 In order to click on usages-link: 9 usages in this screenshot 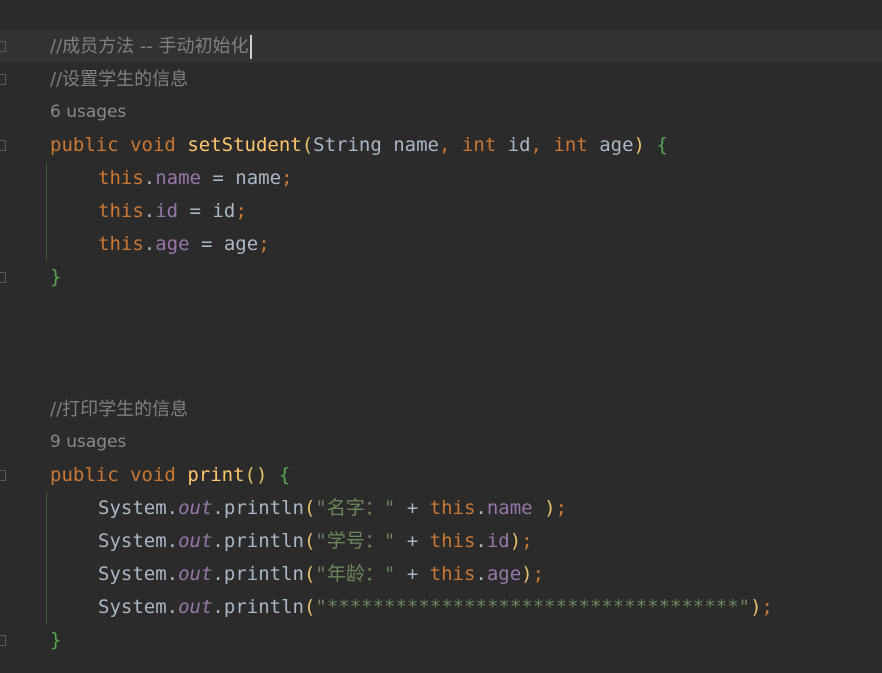, I will do `click(88, 442)`.